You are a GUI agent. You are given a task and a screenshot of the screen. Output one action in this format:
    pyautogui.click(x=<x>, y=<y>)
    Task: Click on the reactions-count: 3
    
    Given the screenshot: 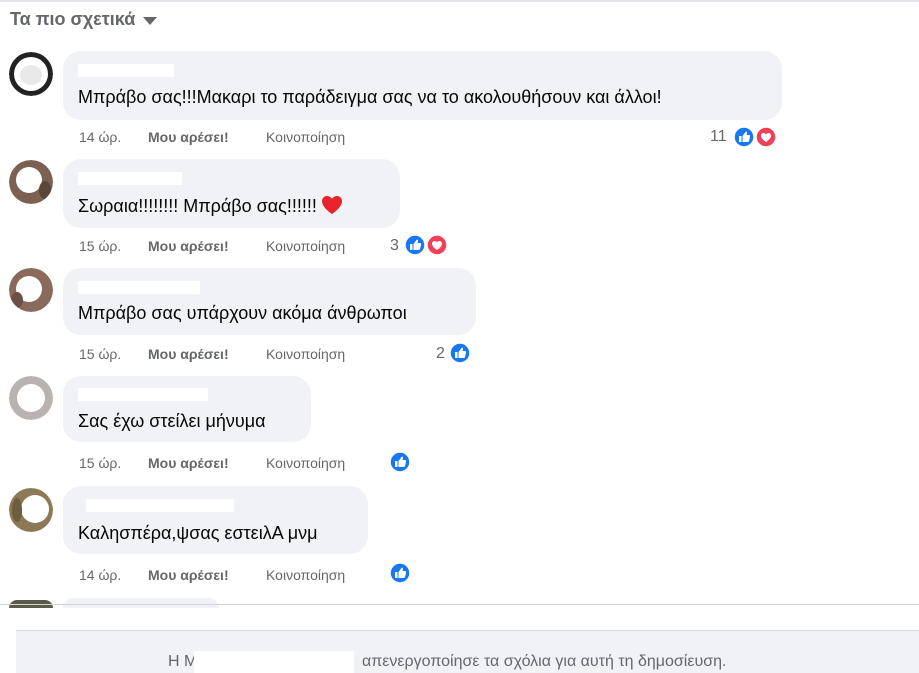 What is the action you would take?
    pyautogui.click(x=394, y=246)
    